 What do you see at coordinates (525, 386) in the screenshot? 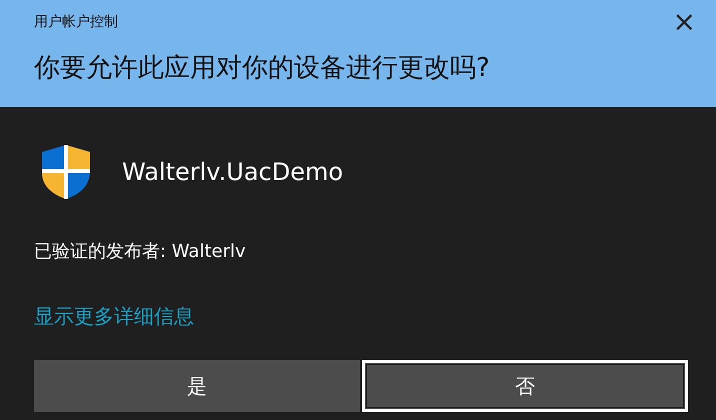
I see `dialog-button: 否` at bounding box center [525, 386].